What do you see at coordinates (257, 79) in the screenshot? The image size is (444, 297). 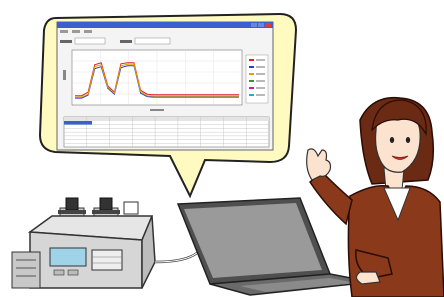 I see `chart-legend` at bounding box center [257, 79].